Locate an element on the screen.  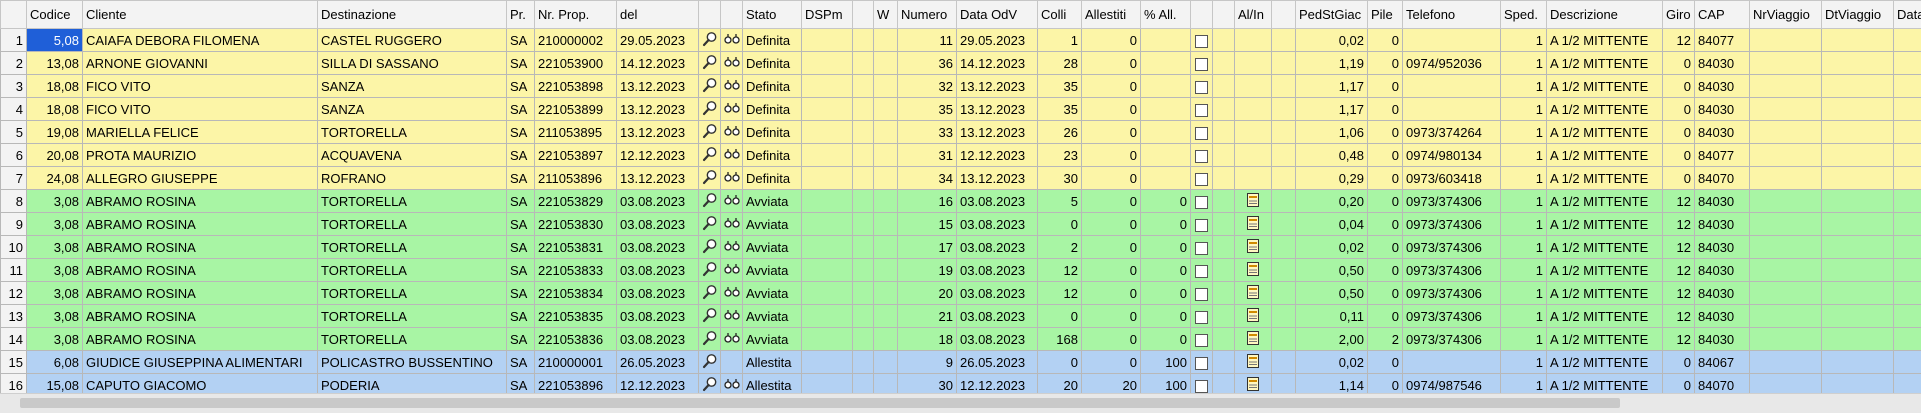
column-header-dtviaggio: DtViaggio is located at coordinates (1858, 15).